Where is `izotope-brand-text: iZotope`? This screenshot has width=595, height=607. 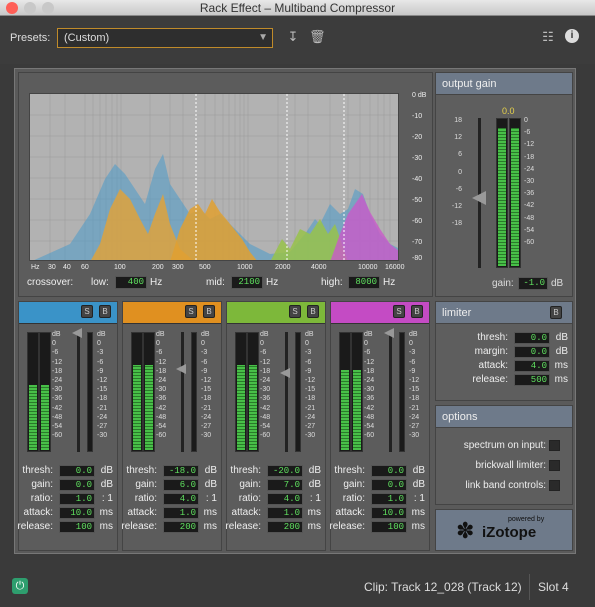
izotope-brand-text: iZotope is located at coordinates (509, 532).